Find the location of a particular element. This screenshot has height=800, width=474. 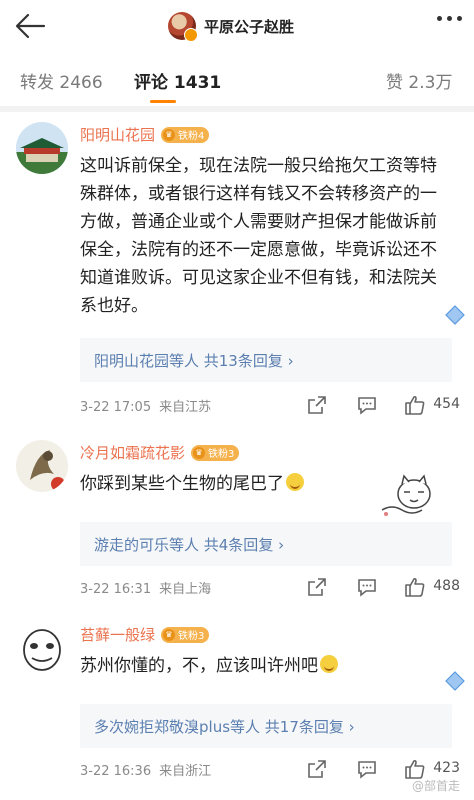

like-count: 423 is located at coordinates (446, 768).